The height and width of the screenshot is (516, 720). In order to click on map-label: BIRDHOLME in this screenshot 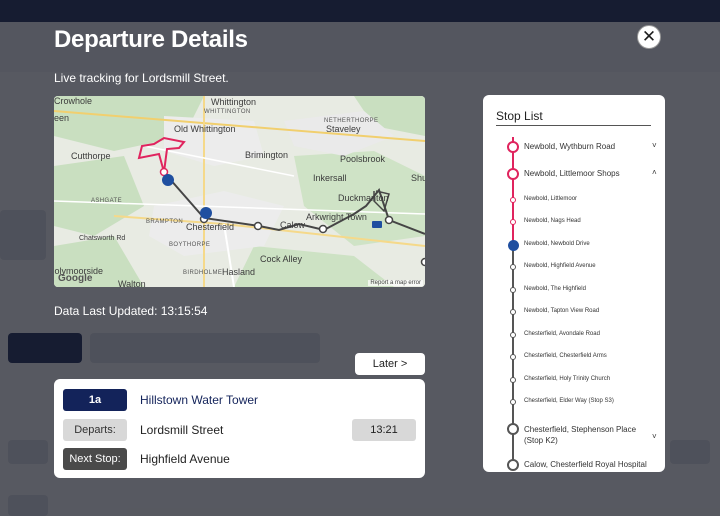, I will do `click(203, 273)`.